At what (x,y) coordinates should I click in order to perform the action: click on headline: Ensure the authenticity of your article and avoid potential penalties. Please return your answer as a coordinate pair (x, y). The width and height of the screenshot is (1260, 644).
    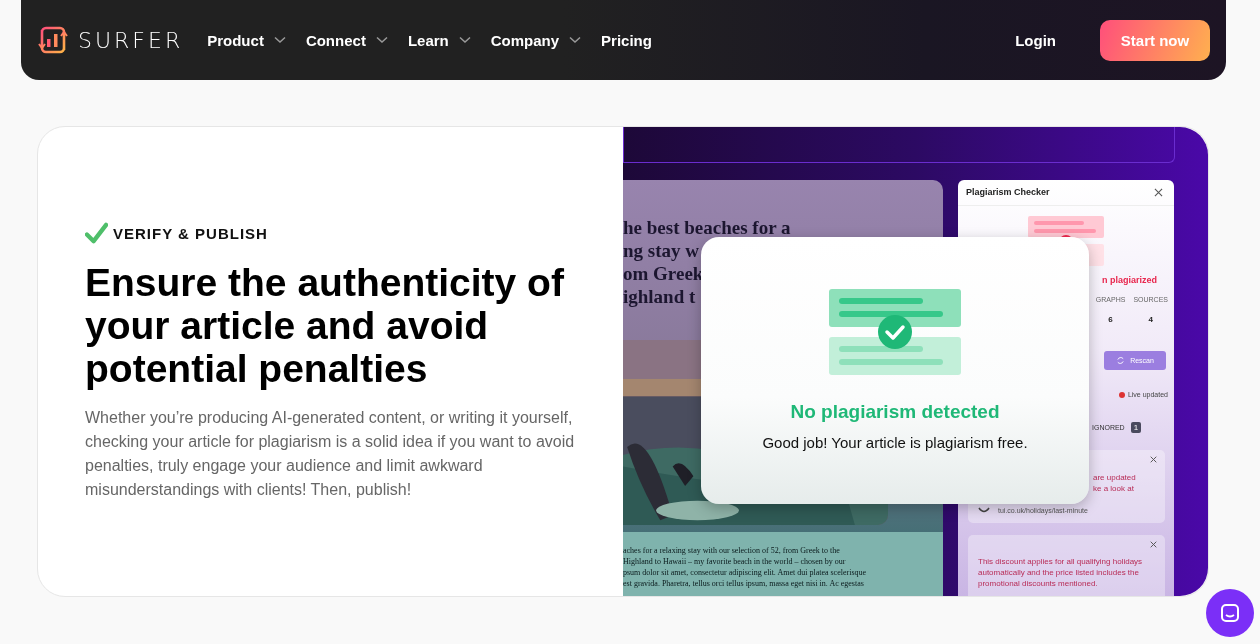
    Looking at the image, I should click on (325, 325).